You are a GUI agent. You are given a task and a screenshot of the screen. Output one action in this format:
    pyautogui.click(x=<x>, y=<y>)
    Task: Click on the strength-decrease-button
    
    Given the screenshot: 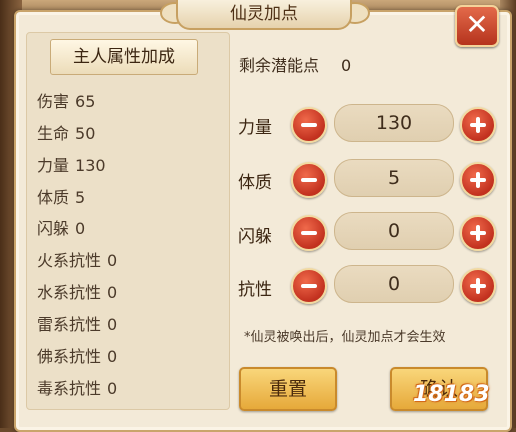 What is the action you would take?
    pyautogui.click(x=309, y=125)
    